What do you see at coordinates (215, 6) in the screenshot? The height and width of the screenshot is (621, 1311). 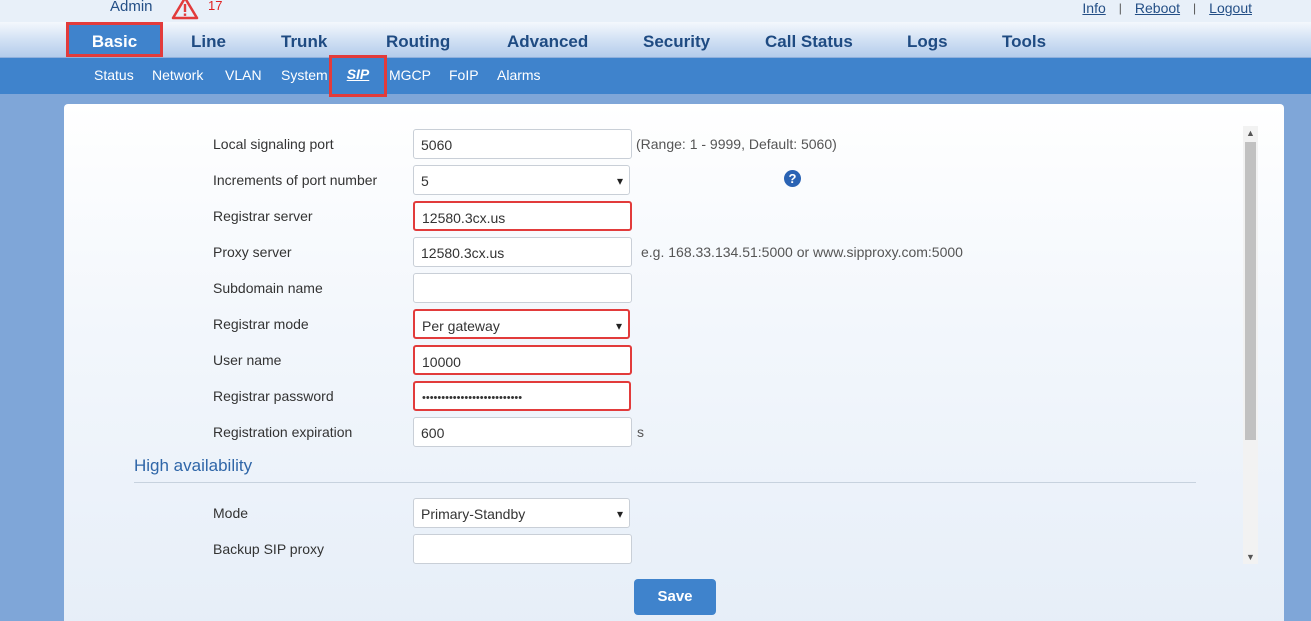 I see `alarm-count: 17` at bounding box center [215, 6].